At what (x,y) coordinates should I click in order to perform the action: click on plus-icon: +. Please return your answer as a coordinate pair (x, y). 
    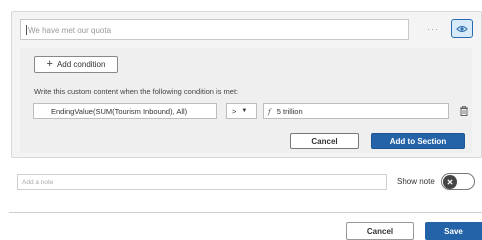
    Looking at the image, I should click on (49, 64).